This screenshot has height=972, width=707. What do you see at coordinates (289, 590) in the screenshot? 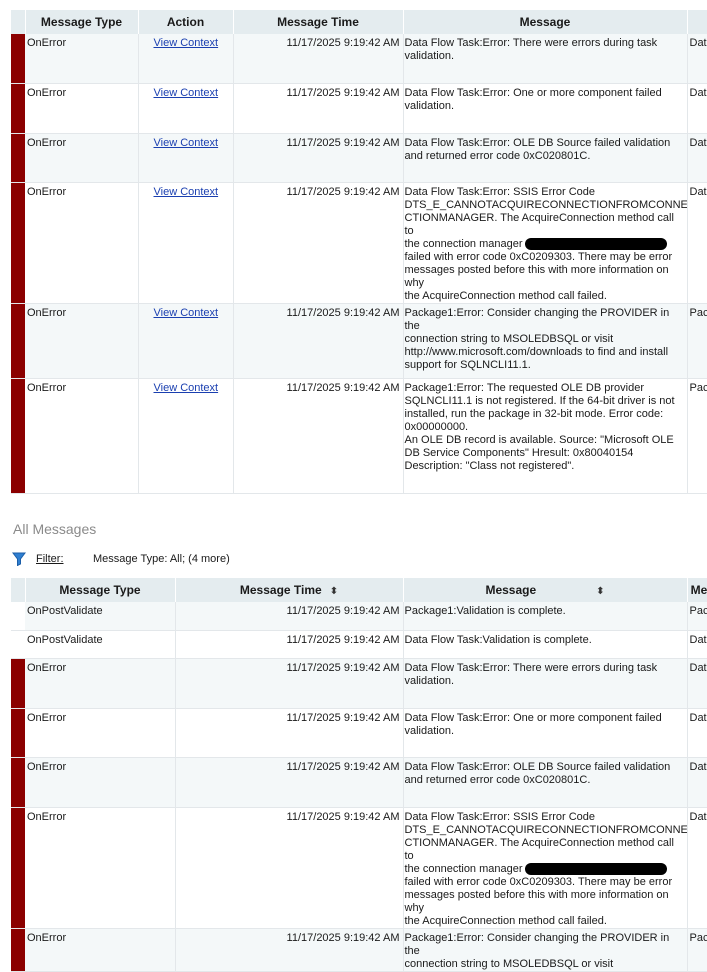
I see `column-header-message-time: Message Time⬍` at bounding box center [289, 590].